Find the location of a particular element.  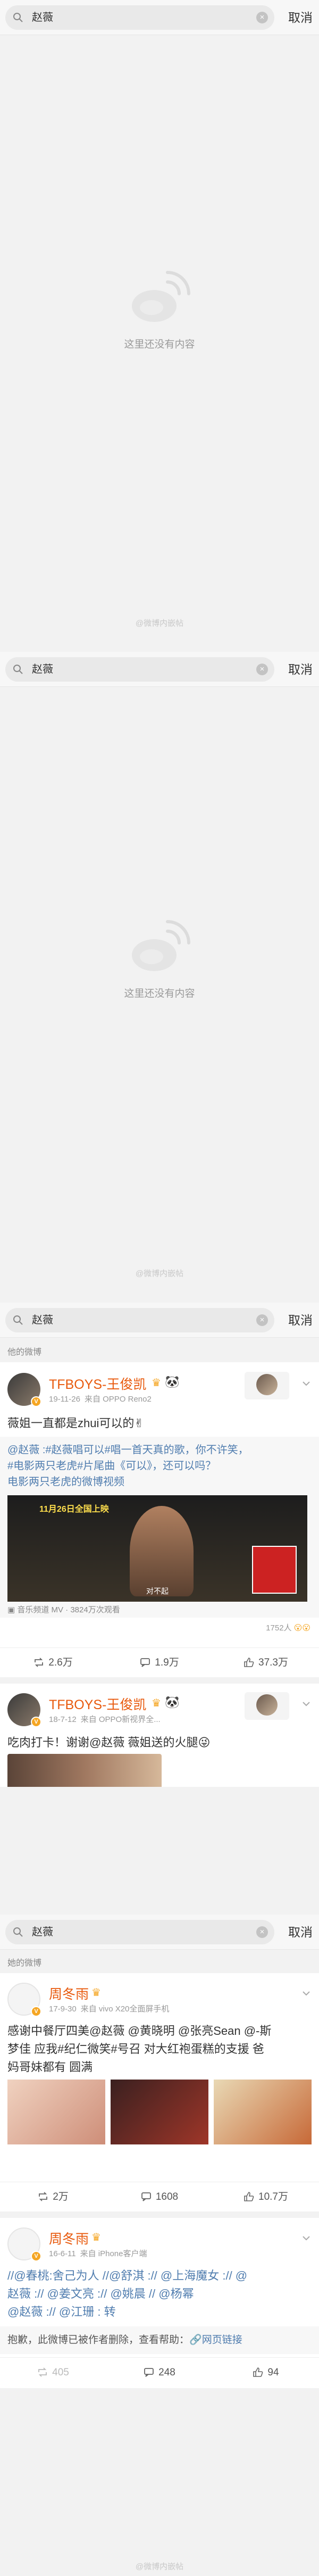

quoted-text-line: 电影两只老虎的微博视频 is located at coordinates (159, 1482).